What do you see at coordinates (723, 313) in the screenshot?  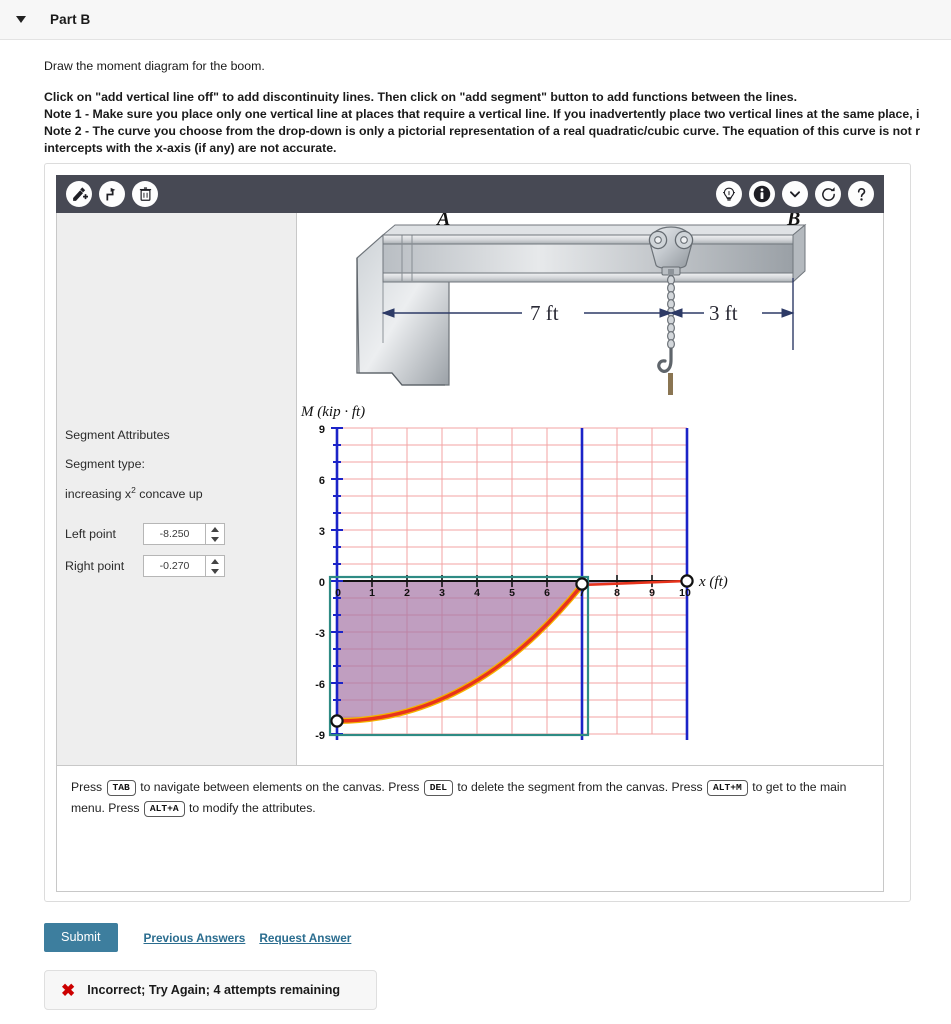 I see `dimension-label-right: 3 ft` at bounding box center [723, 313].